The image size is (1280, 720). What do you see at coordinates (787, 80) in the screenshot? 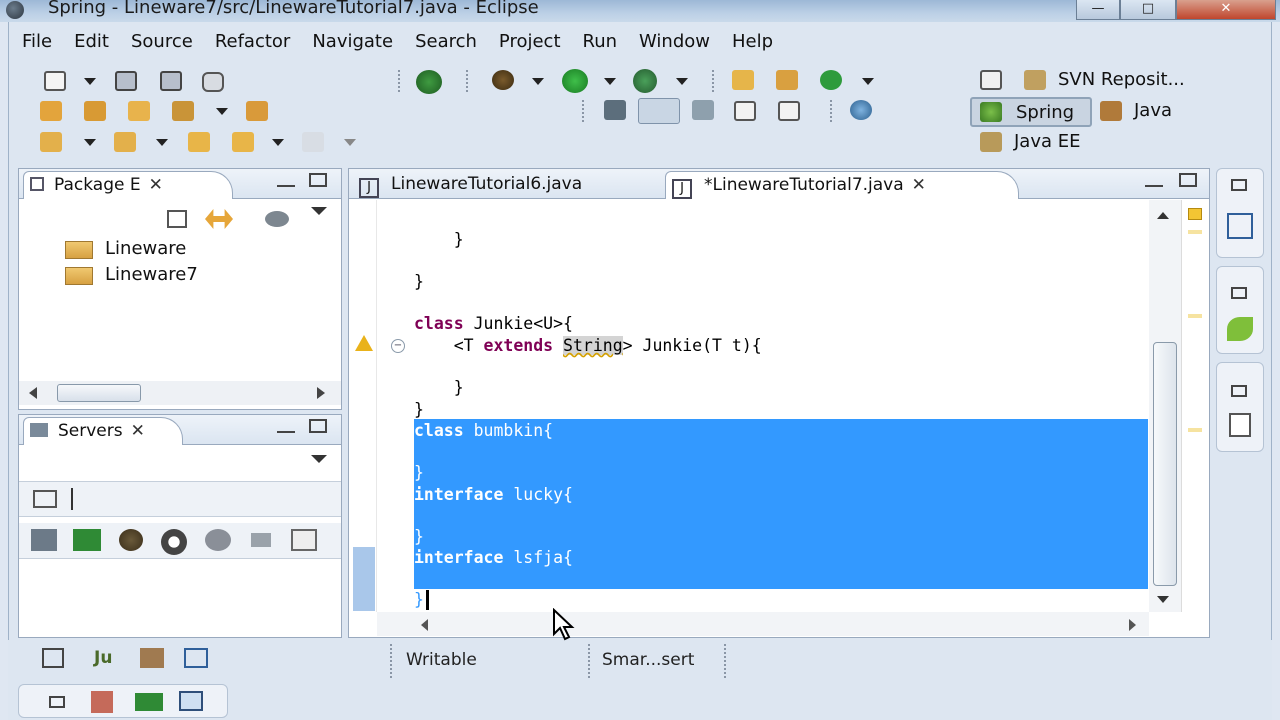
I see `new-package-icon` at bounding box center [787, 80].